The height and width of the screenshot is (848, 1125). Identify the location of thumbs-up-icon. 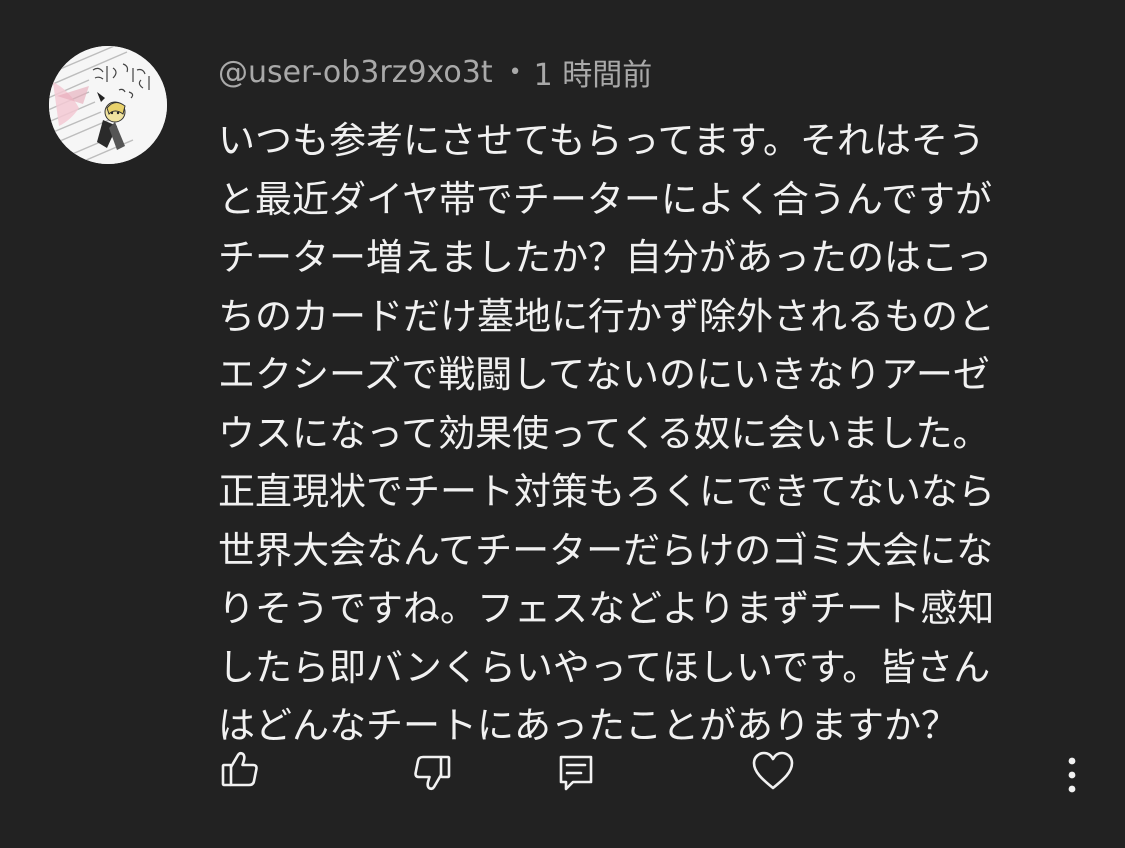
(240, 769).